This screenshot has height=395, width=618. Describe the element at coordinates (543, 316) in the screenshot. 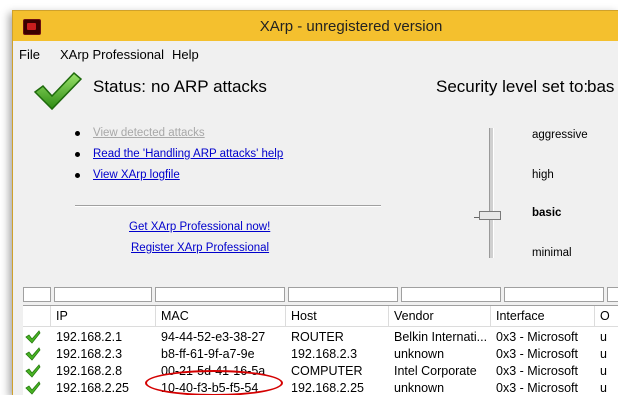

I see `header-interface: Interface` at that location.